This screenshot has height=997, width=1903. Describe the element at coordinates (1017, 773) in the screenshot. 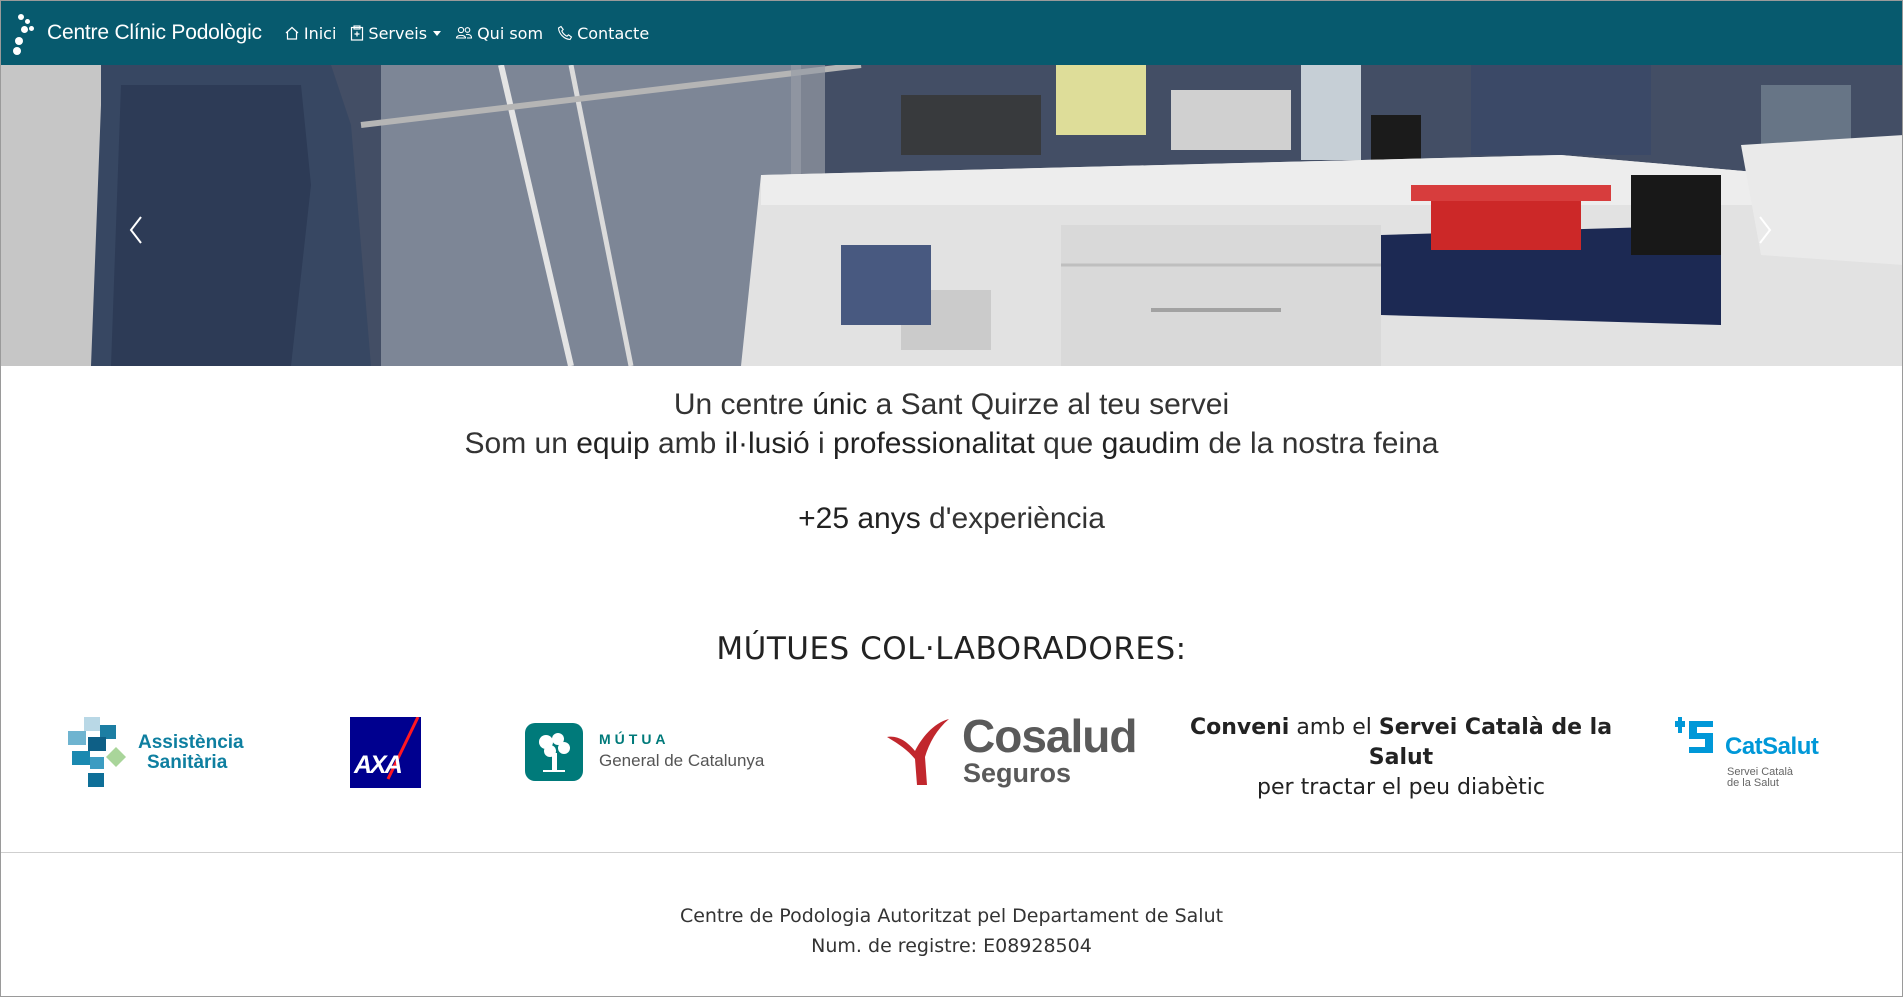

I see `cosalud-name-line2: Seguros` at that location.